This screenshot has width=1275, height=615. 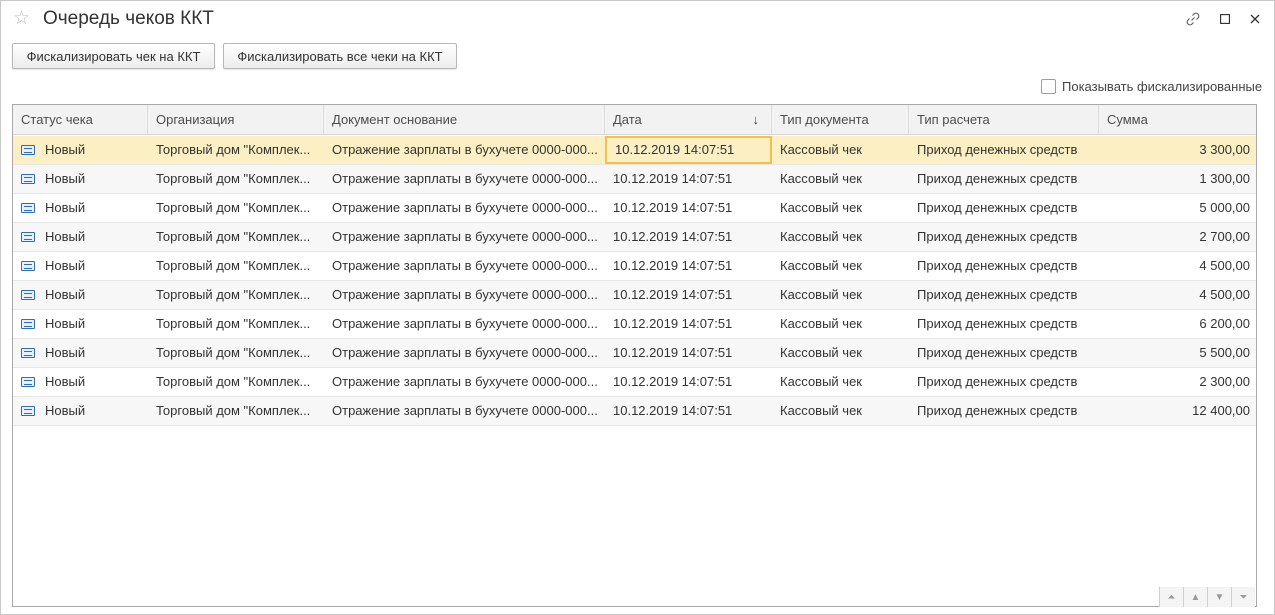 I want to click on column-header-date: Дата ↓, so click(x=688, y=120).